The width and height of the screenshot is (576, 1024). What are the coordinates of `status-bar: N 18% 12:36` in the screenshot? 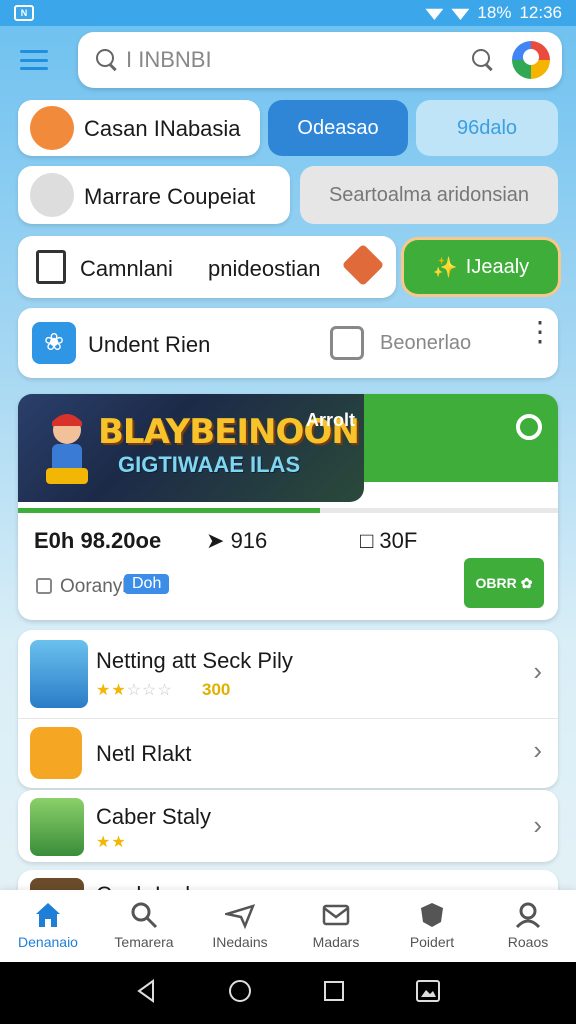 It's located at (288, 13).